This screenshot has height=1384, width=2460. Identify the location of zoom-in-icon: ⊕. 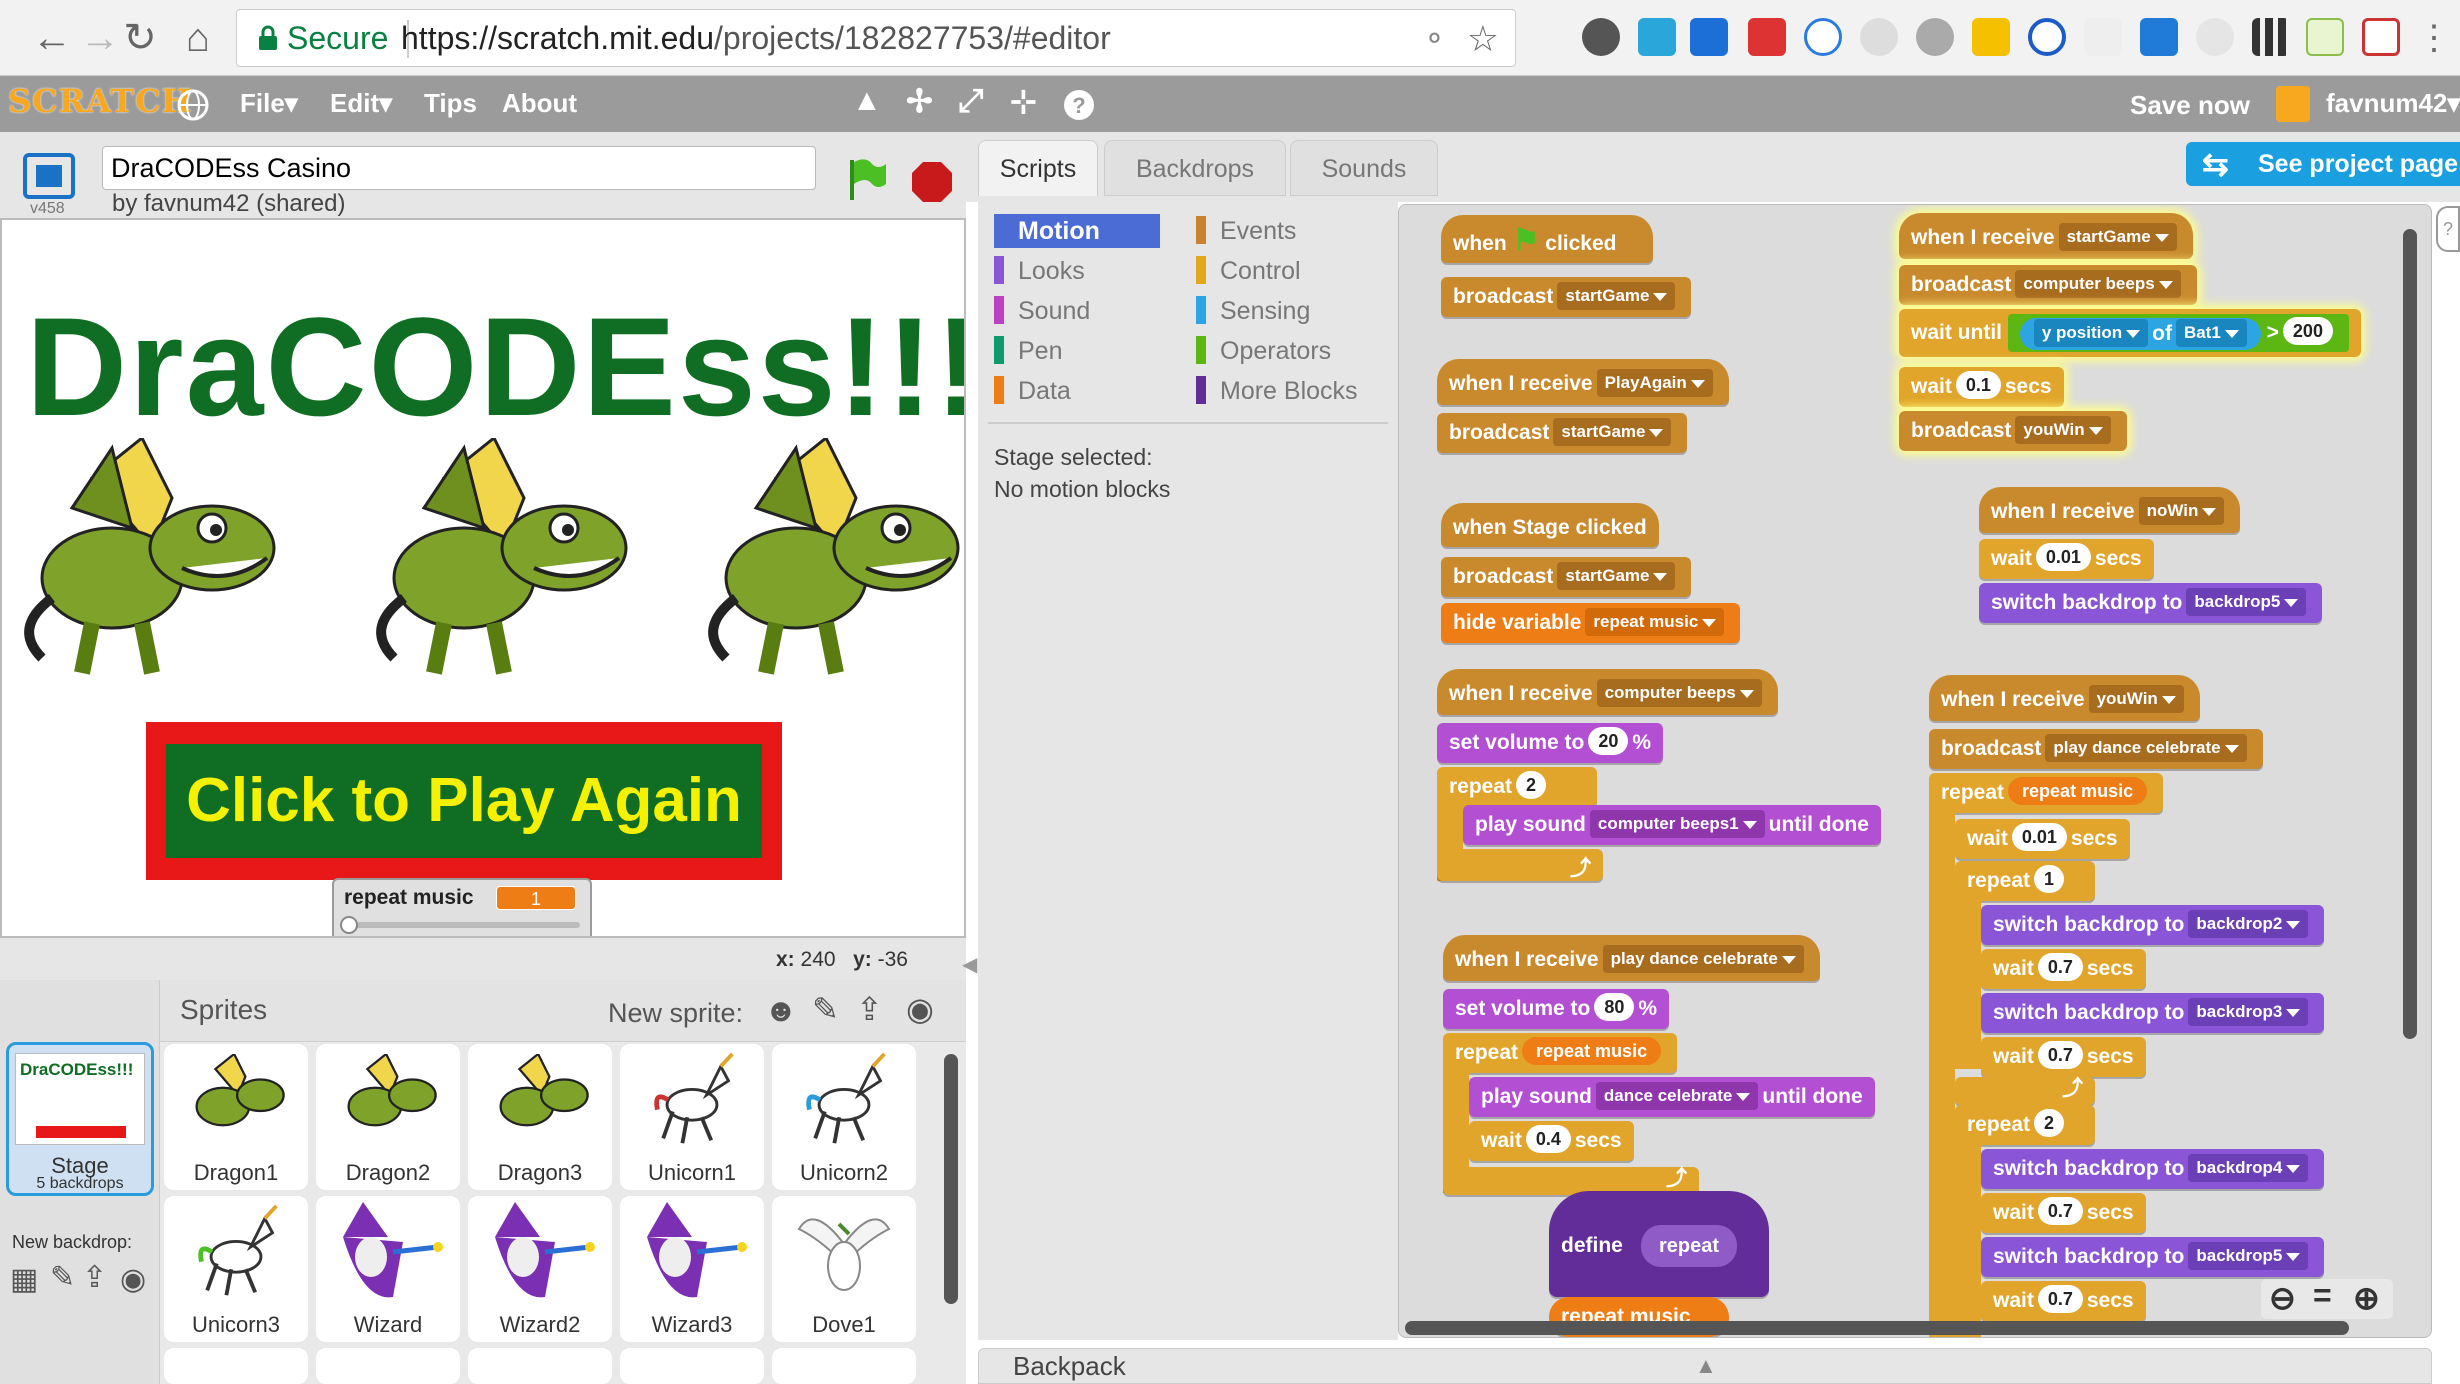
(2366, 1298).